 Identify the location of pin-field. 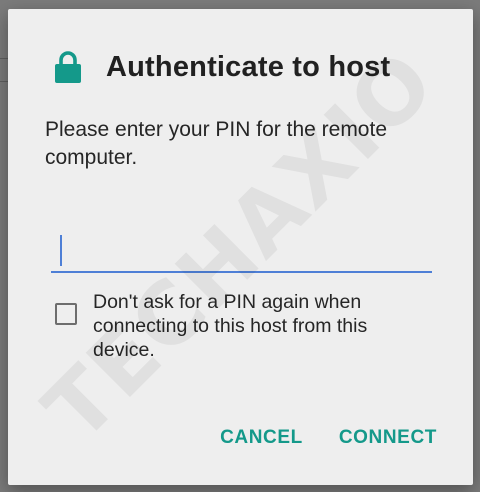
(241, 249).